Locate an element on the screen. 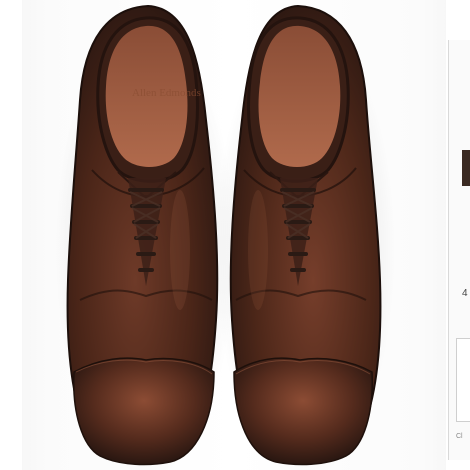  panel-tiny-text: Cl is located at coordinates (459, 436).